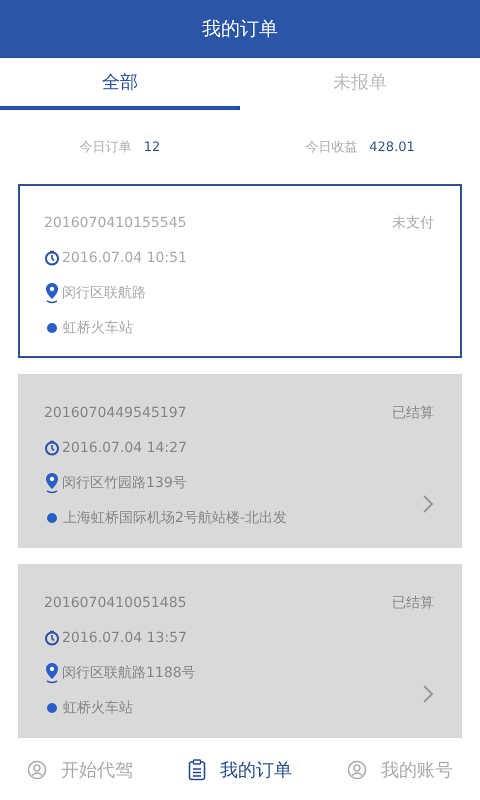 The height and width of the screenshot is (800, 480). I want to click on pickup-address: 闵行区联航路1188号, so click(129, 673).